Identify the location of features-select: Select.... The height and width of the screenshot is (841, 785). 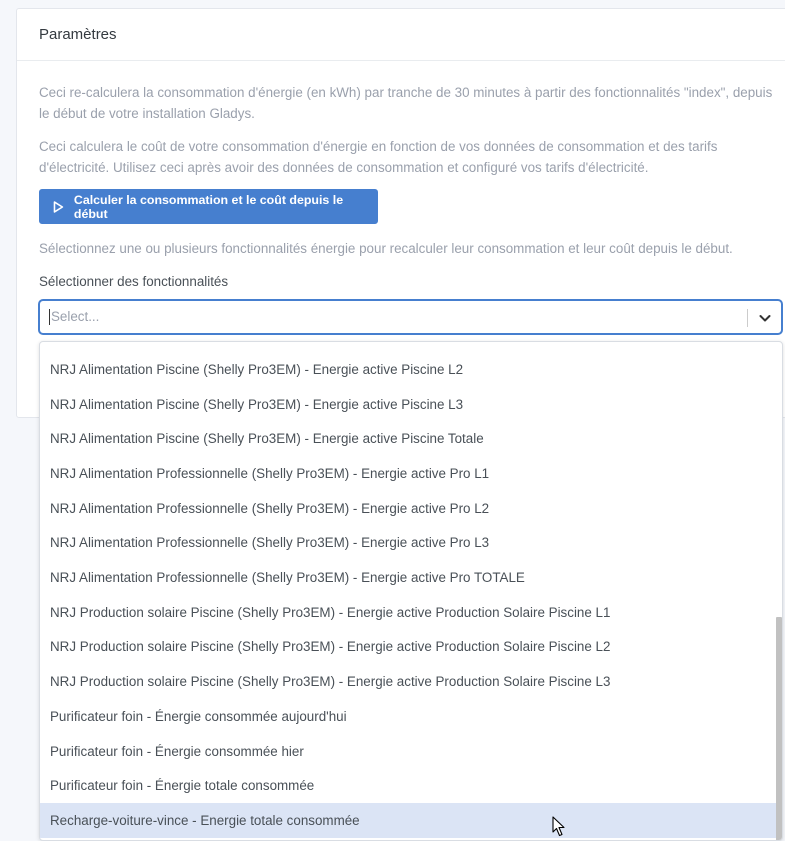
(410, 317).